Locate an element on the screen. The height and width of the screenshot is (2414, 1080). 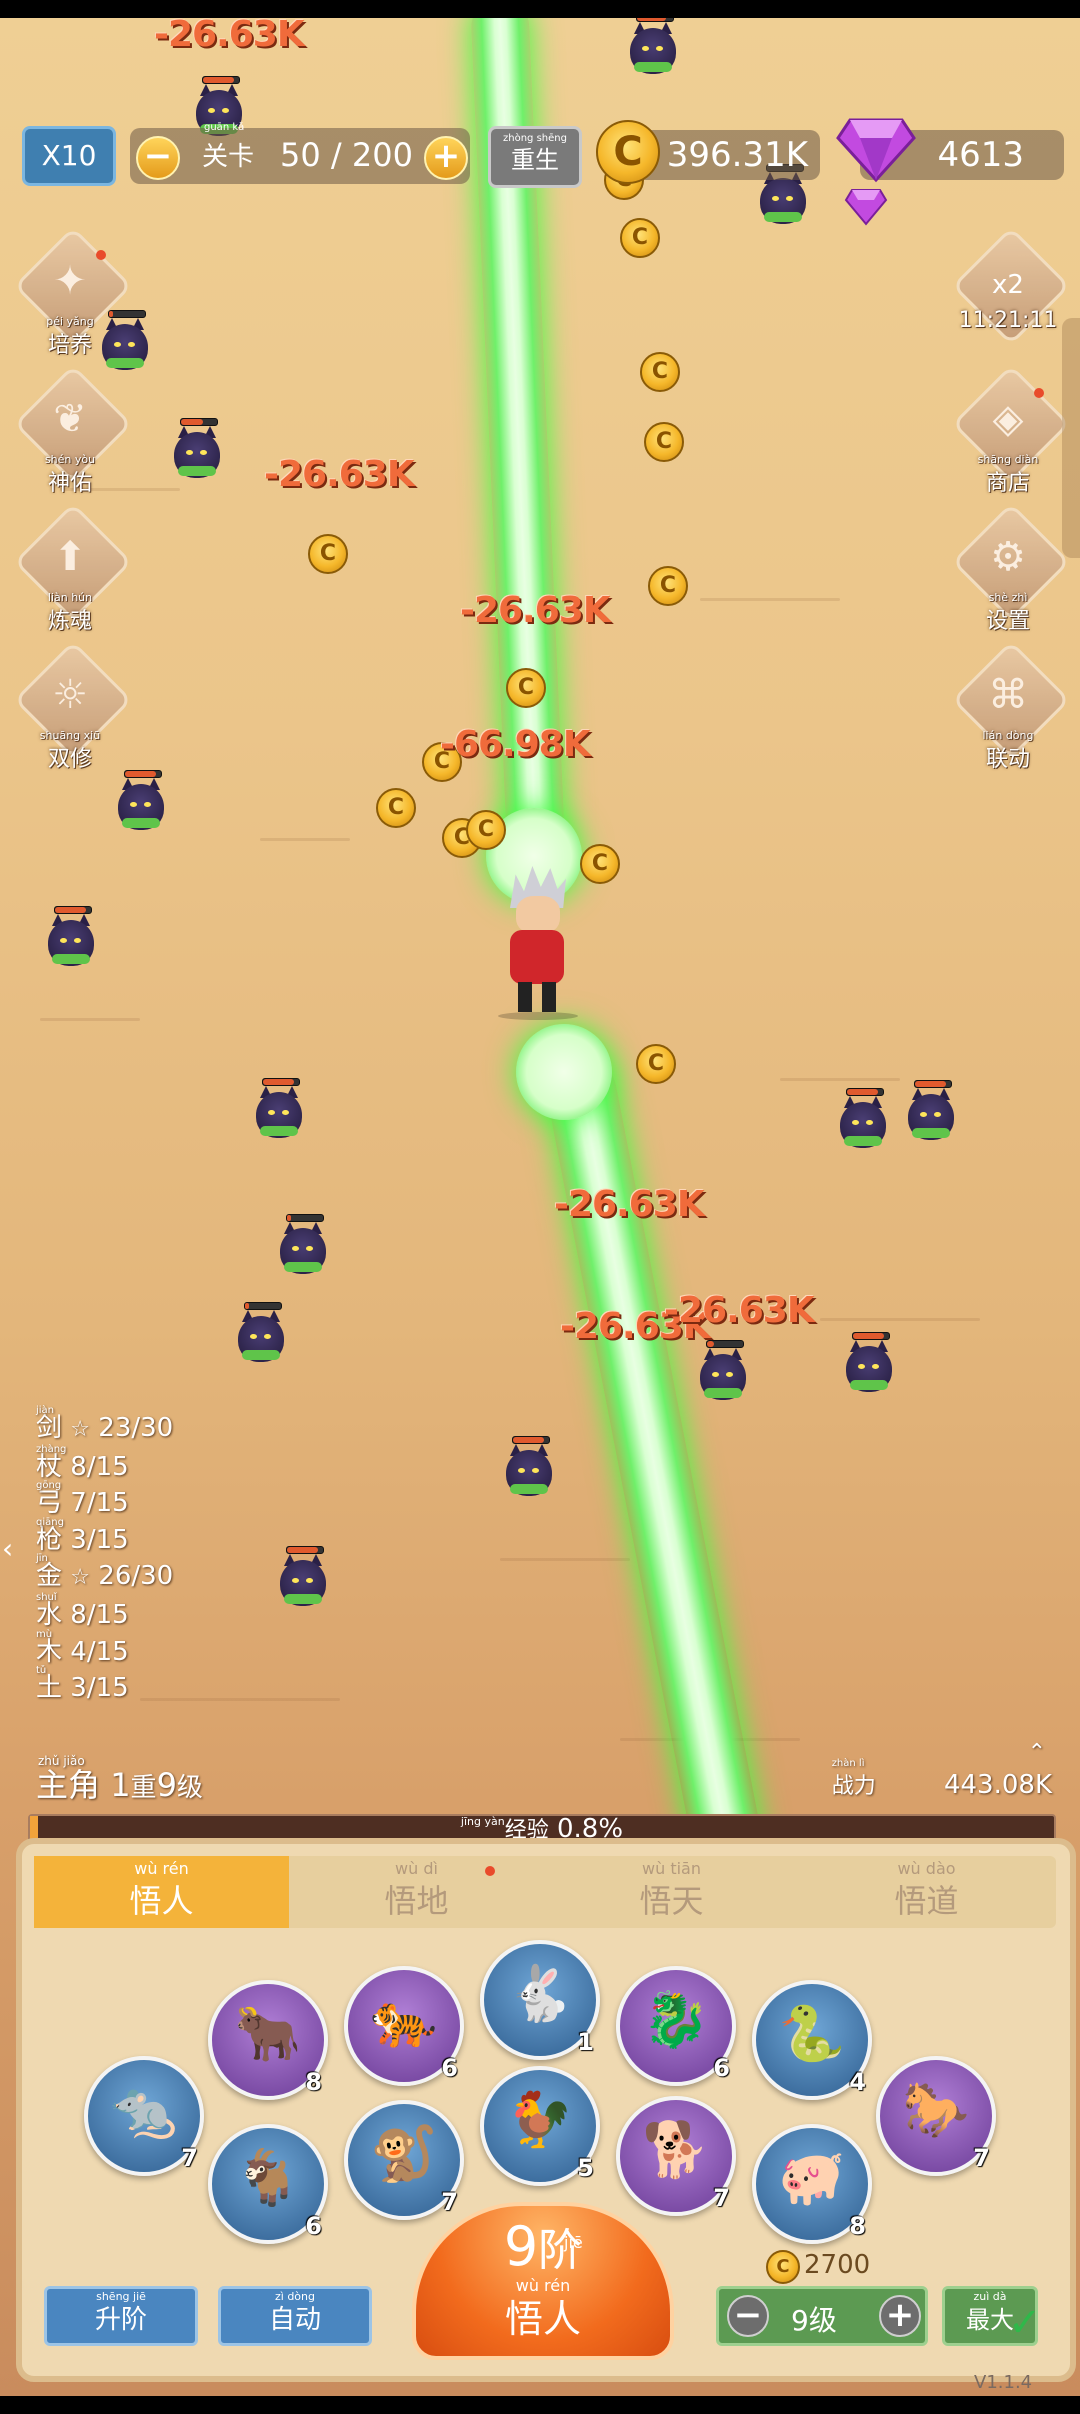
stage-next-button: + is located at coordinates (446, 158).